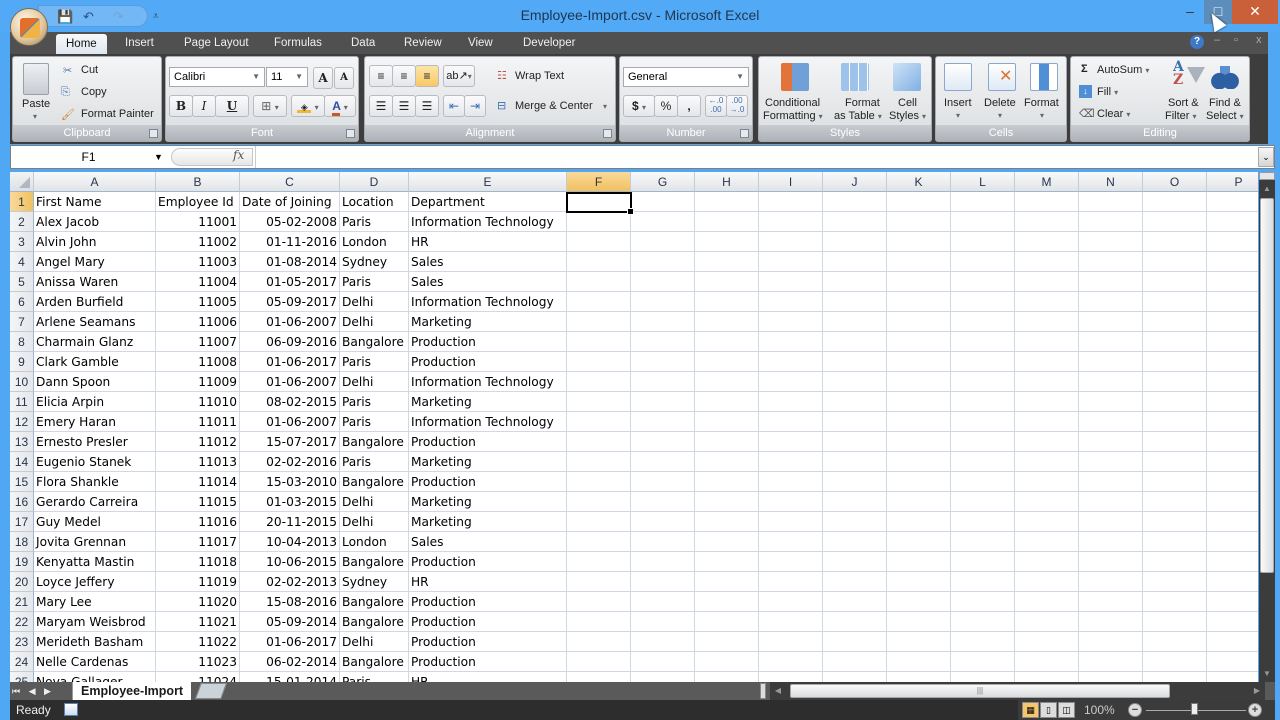  What do you see at coordinates (1135, 710) in the screenshot?
I see `zoom-out-button: −` at bounding box center [1135, 710].